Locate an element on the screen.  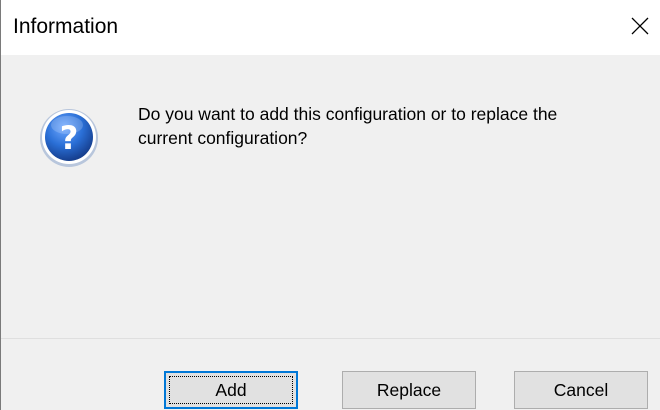
close-button is located at coordinates (639, 26).